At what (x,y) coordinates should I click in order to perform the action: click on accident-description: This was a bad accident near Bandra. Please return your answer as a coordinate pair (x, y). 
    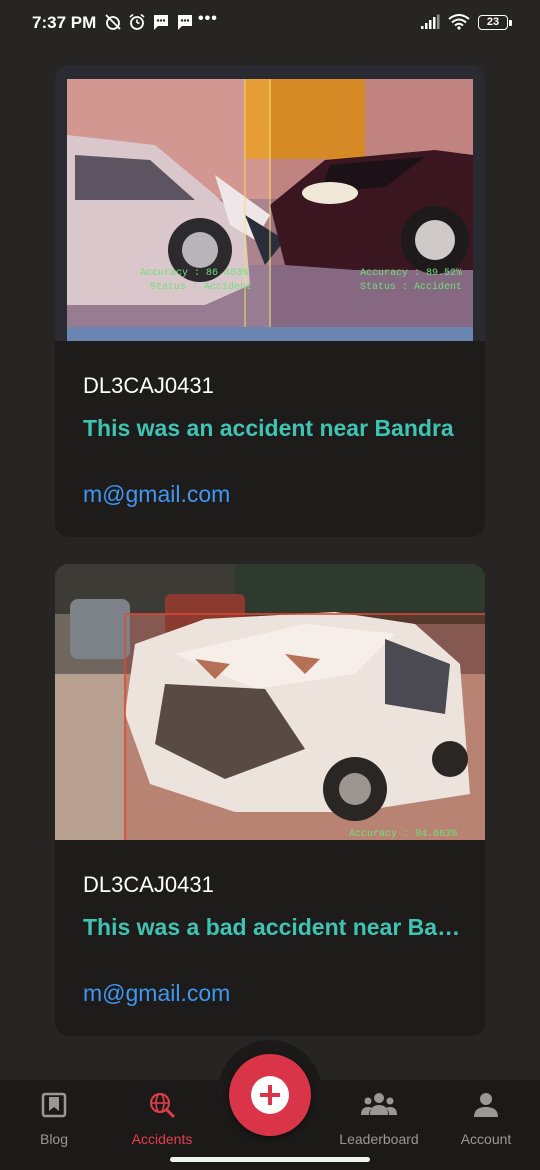
    Looking at the image, I should click on (273, 927).